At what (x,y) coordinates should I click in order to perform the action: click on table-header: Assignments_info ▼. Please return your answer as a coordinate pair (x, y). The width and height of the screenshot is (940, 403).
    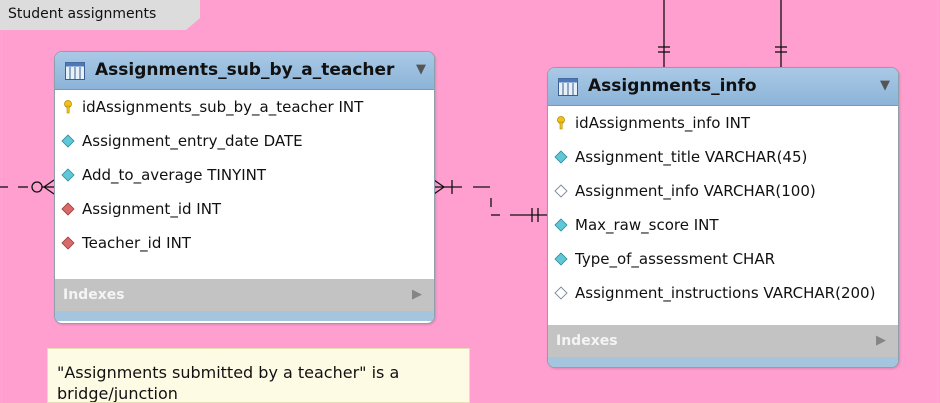
    Looking at the image, I should click on (723, 87).